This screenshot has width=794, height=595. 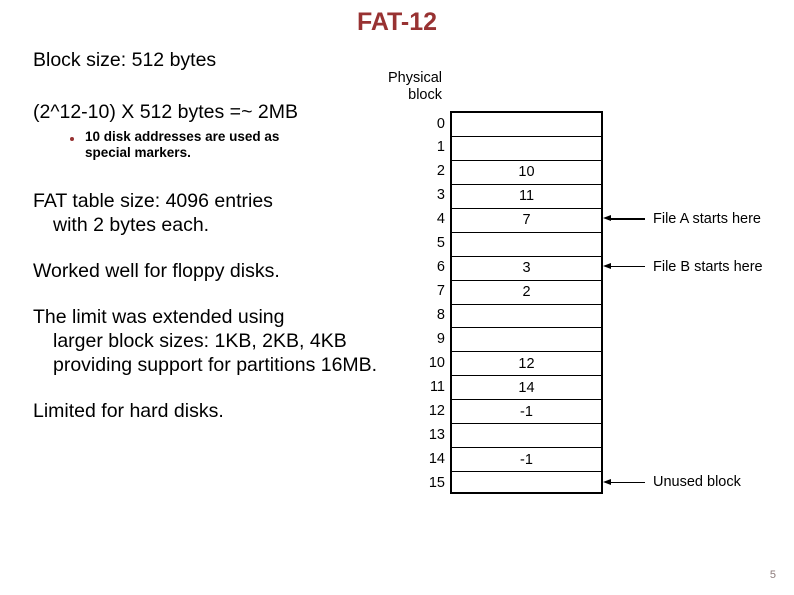 I want to click on table-row: 63, so click(x=519, y=269).